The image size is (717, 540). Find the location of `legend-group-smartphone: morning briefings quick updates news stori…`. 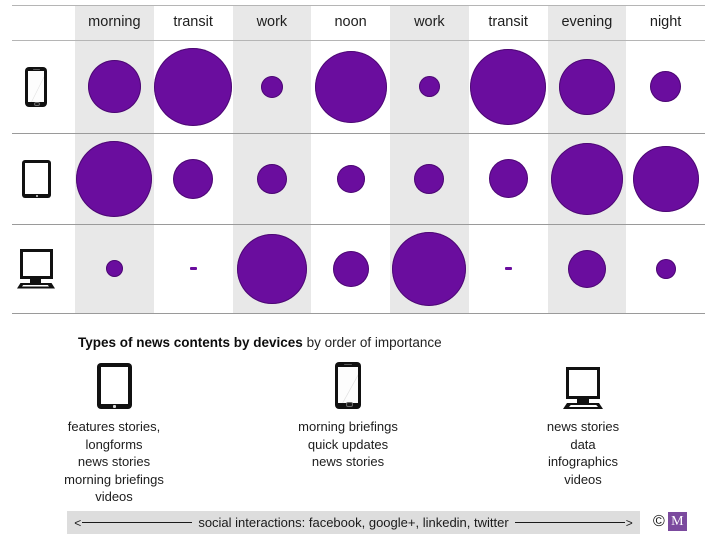

legend-group-smartphone: morning briefings quick updates news stori… is located at coordinates (348, 412).